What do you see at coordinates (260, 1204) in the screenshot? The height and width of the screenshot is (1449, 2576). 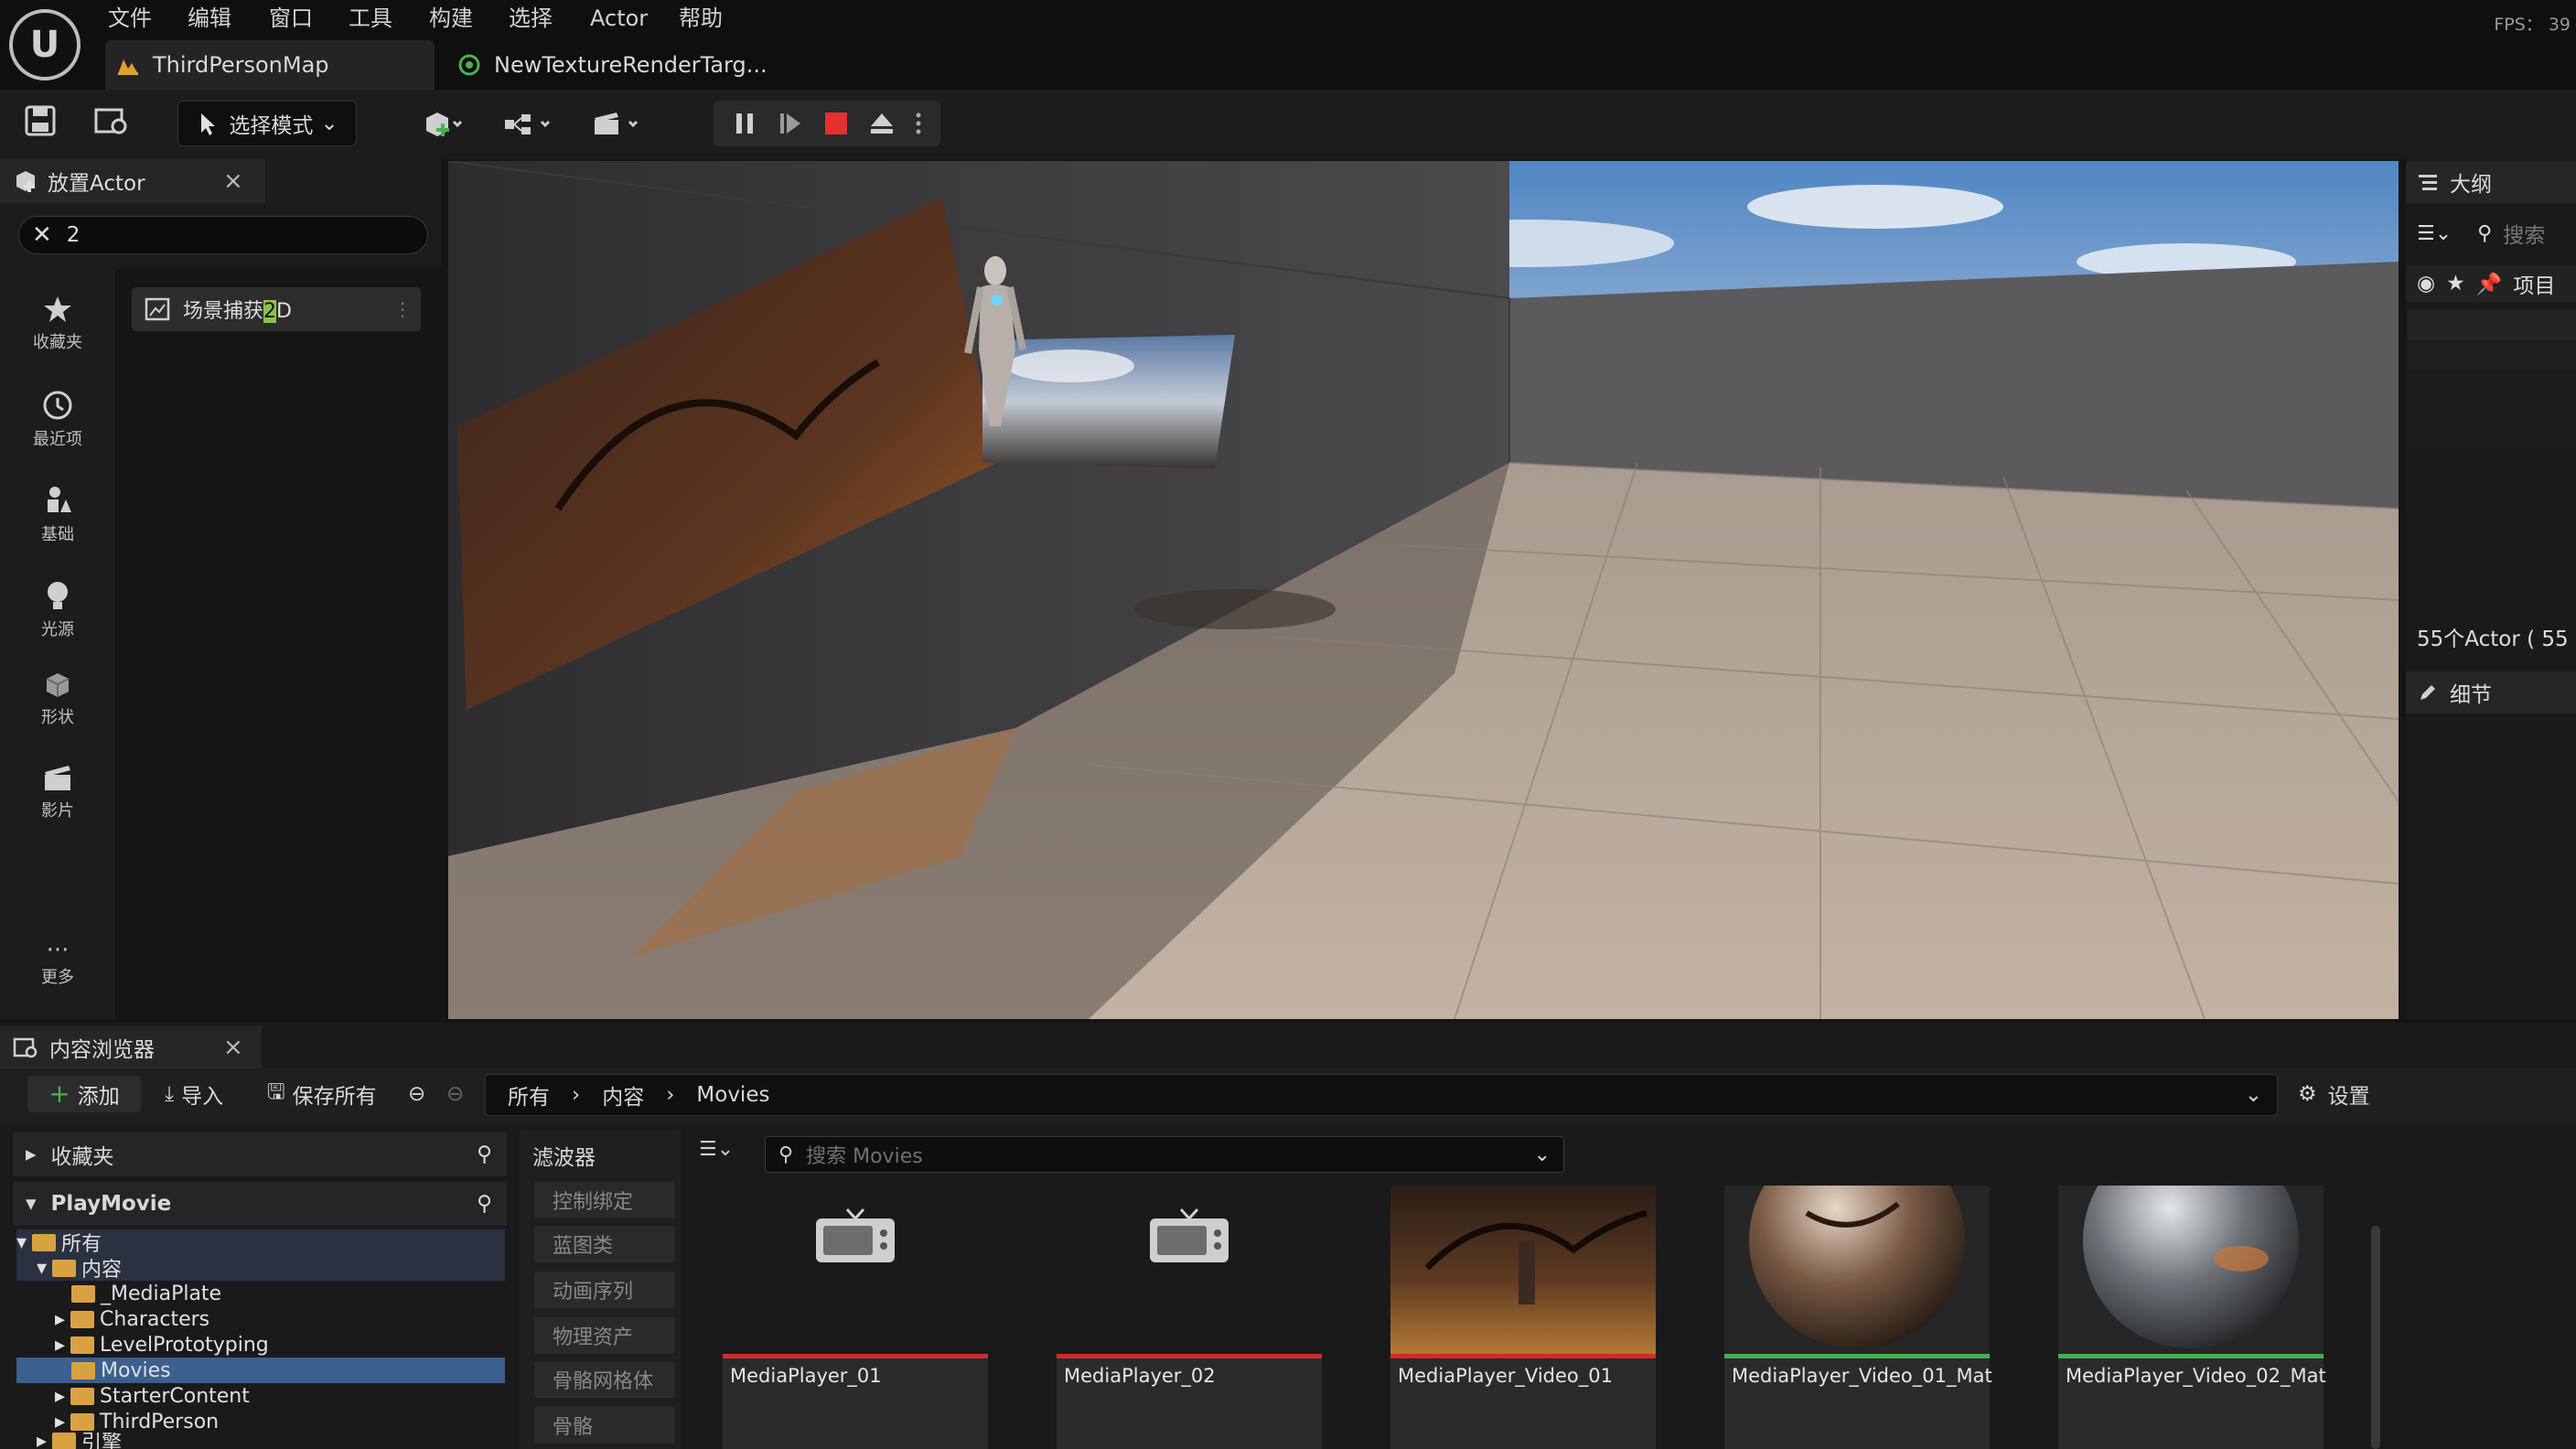 I see `project-section: ▾ PlayMovie ⚲` at bounding box center [260, 1204].